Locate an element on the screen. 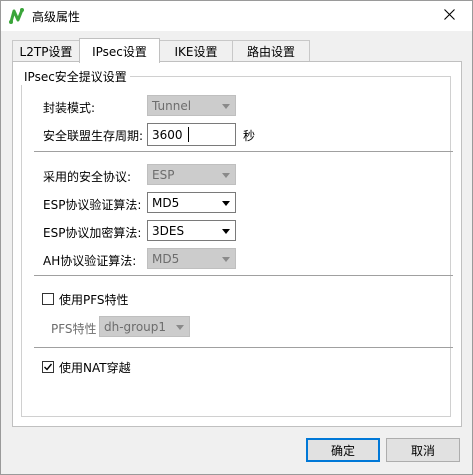 Image resolution: width=473 pixels, height=475 pixels. tab-routing: 路由设置 is located at coordinates (271, 51).